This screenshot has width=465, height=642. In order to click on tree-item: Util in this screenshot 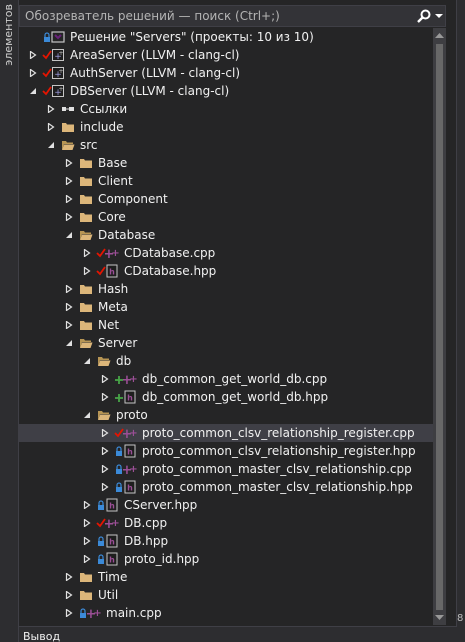, I will do `click(226, 595)`.